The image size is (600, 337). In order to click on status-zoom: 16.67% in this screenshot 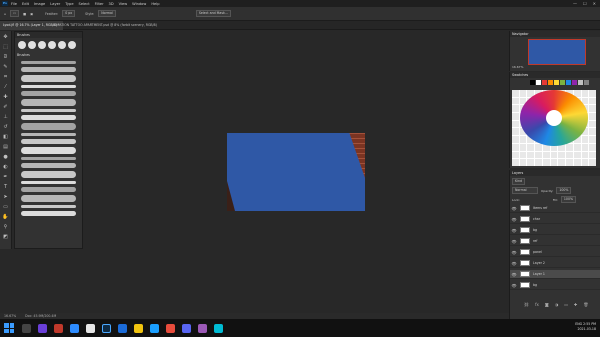, I will do `click(10, 316)`.